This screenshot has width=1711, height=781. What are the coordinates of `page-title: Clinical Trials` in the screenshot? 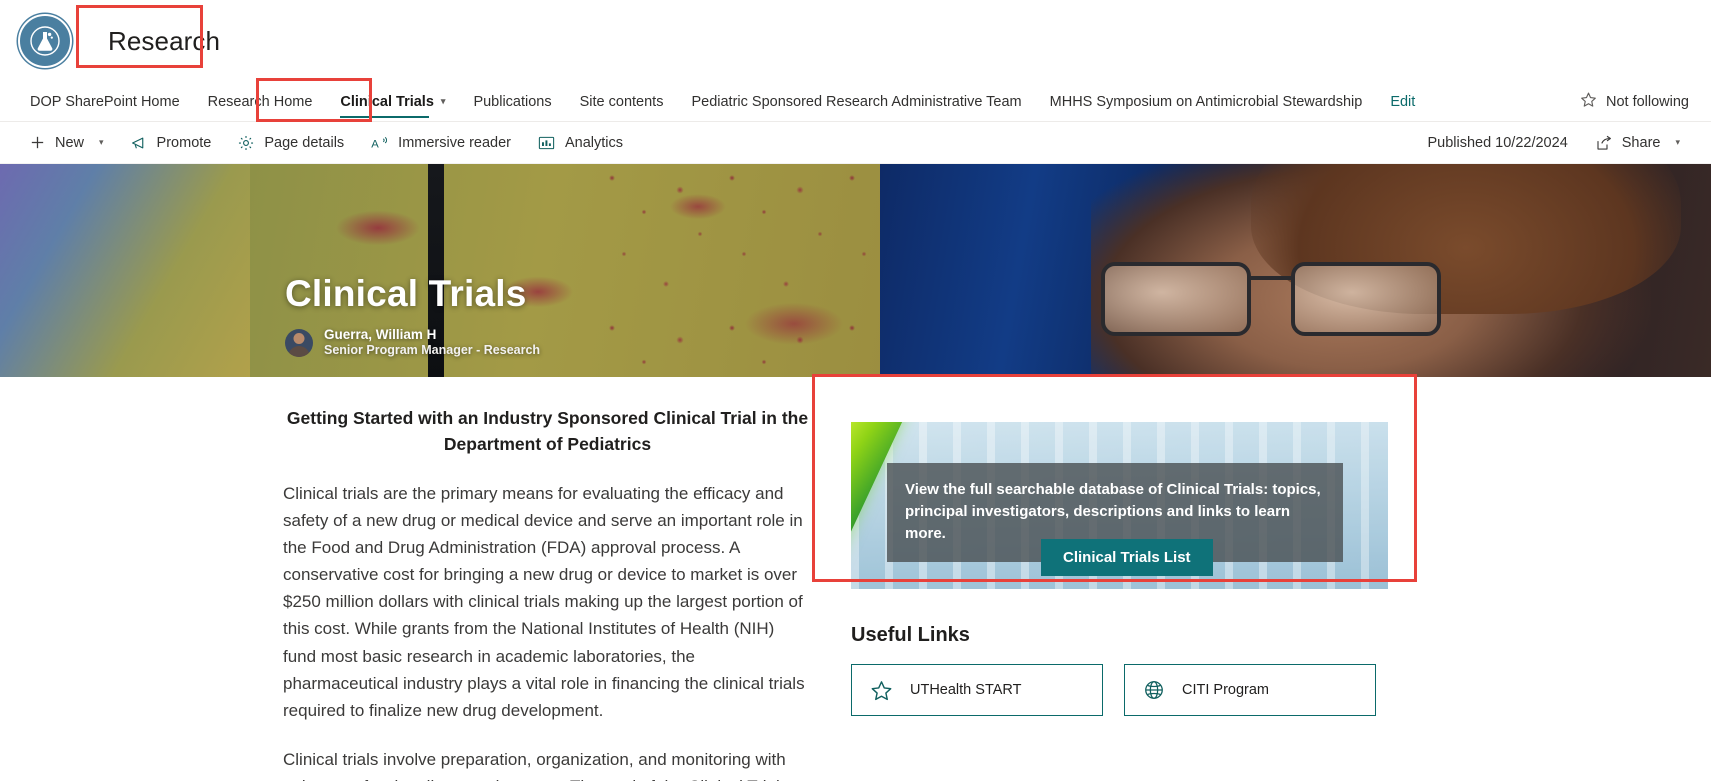 It's located at (406, 293).